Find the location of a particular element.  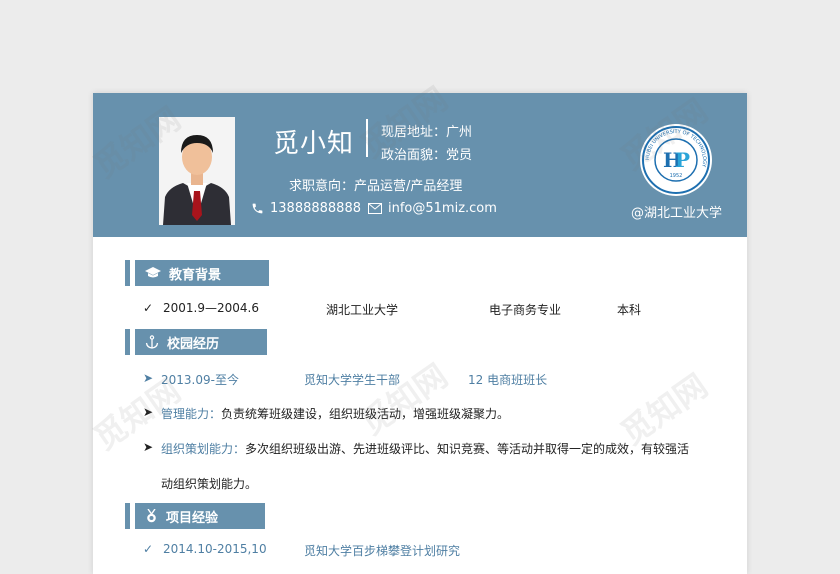

campus-item-management: ➤ 管理能力： 负责统筹班级建设，组织班级活动，增强班级凝聚力。 is located at coordinates (326, 413).